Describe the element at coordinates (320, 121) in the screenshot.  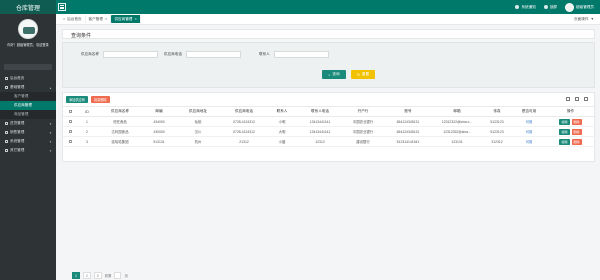
I see `cell-contact-phone: 13413441141` at that location.